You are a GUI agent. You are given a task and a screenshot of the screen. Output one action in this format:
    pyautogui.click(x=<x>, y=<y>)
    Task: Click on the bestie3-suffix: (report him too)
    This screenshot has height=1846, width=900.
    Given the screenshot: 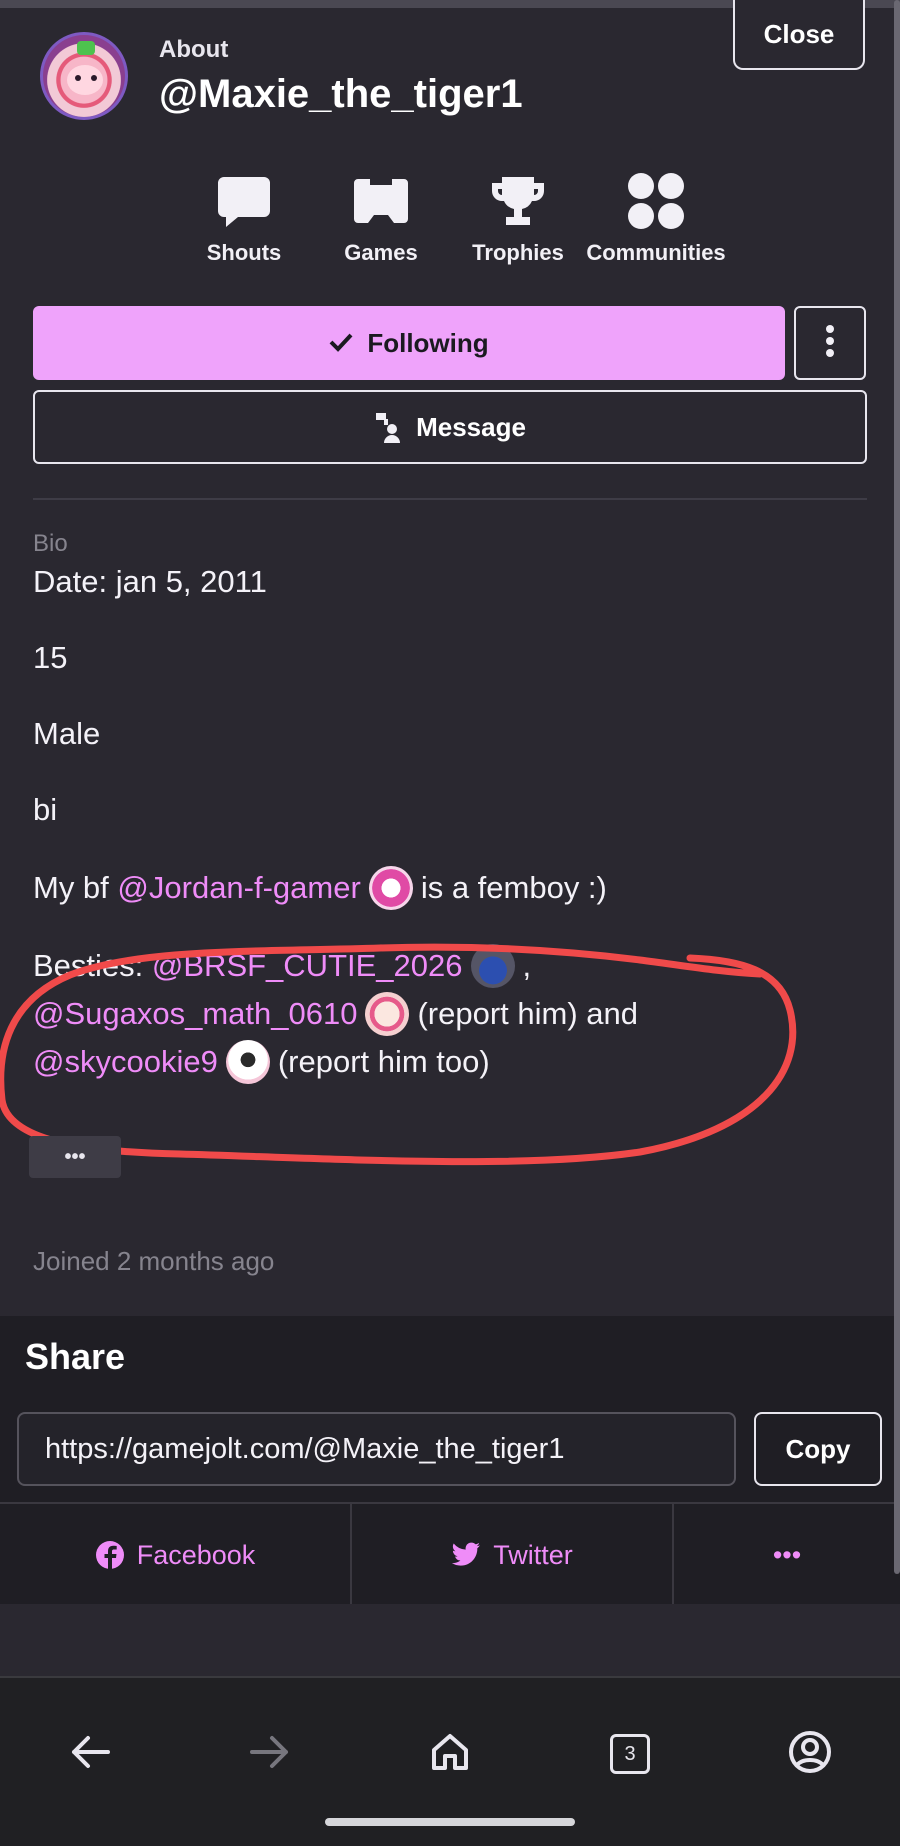 What is the action you would take?
    pyautogui.click(x=383, y=1061)
    